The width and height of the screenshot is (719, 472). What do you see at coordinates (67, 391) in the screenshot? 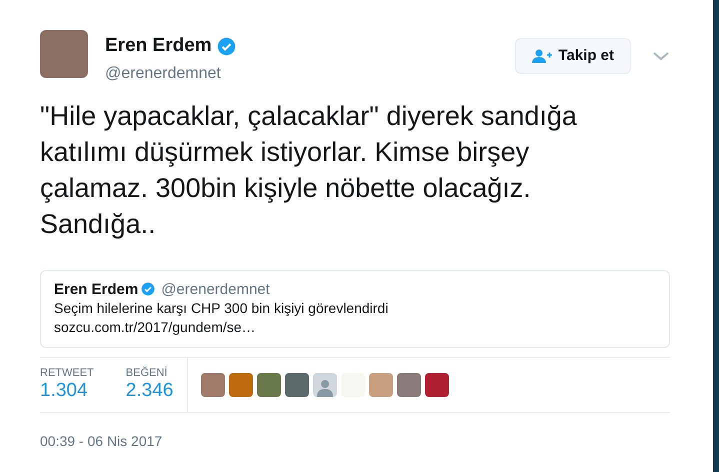
I see `stat-count: 1.304` at bounding box center [67, 391].